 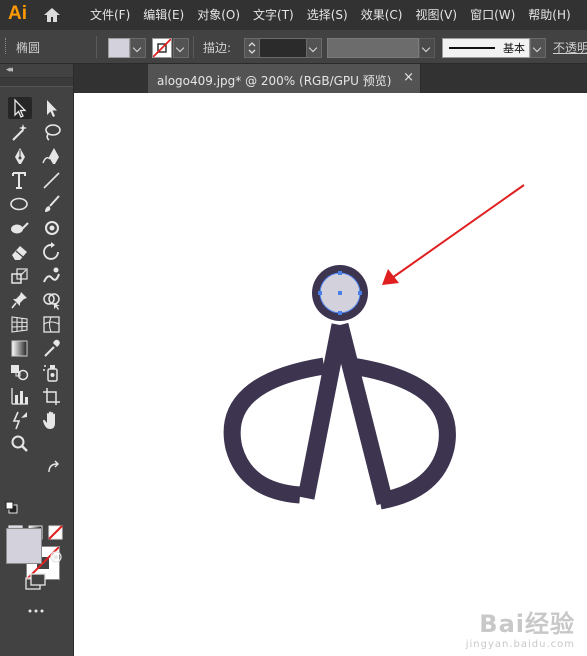 I want to click on right-leg-shape, so click(x=362, y=414).